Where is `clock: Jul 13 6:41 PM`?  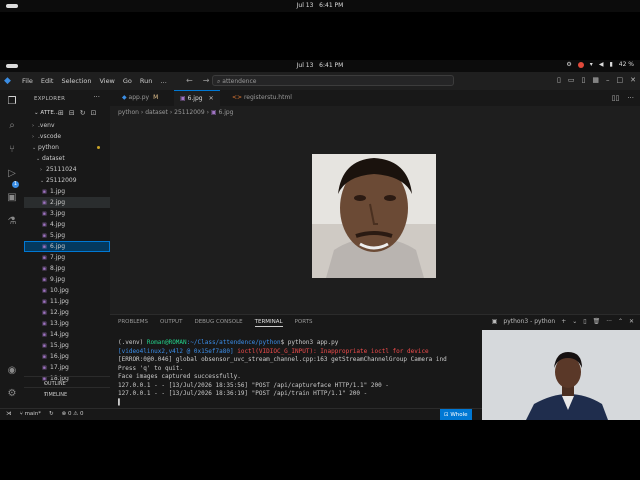 clock: Jul 13 6:41 PM is located at coordinates (320, 5).